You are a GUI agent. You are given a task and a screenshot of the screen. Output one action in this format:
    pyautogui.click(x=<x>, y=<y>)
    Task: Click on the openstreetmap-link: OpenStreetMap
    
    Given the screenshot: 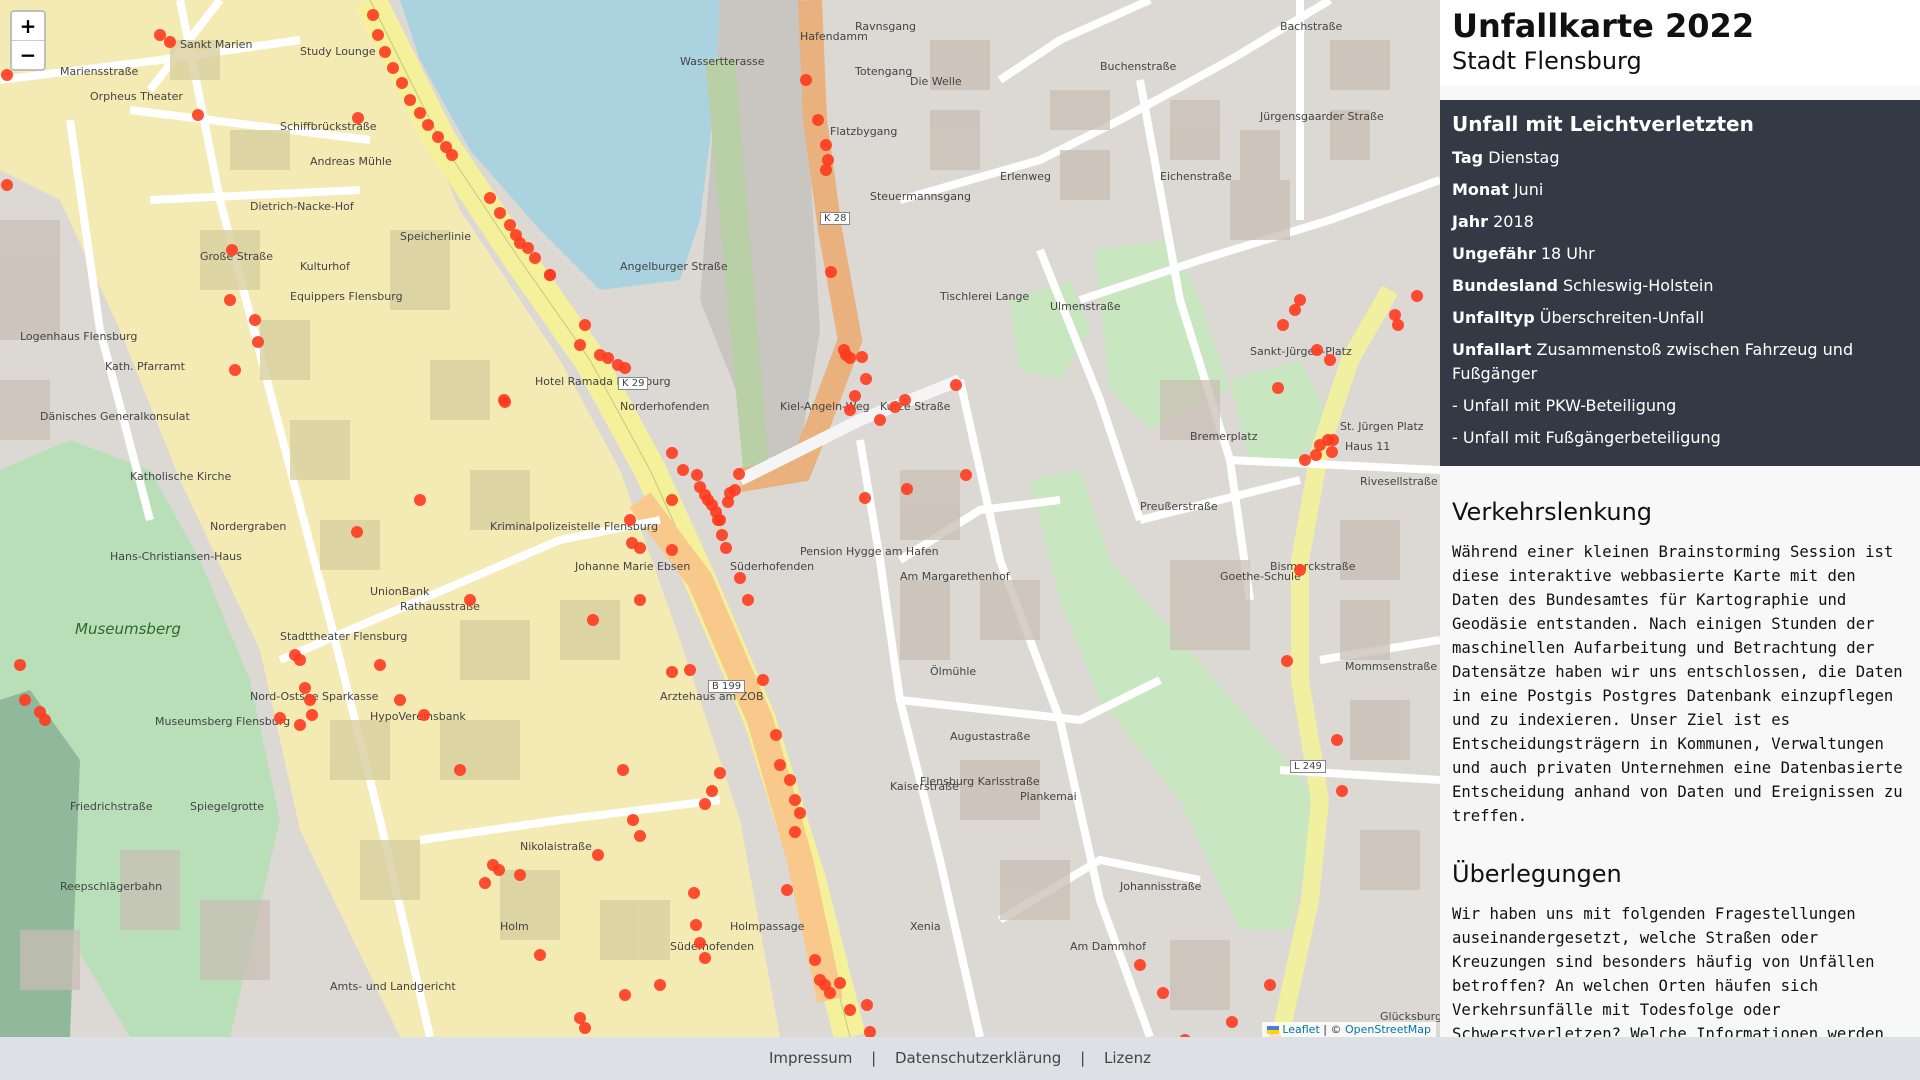 What is the action you would take?
    pyautogui.click(x=1388, y=1029)
    